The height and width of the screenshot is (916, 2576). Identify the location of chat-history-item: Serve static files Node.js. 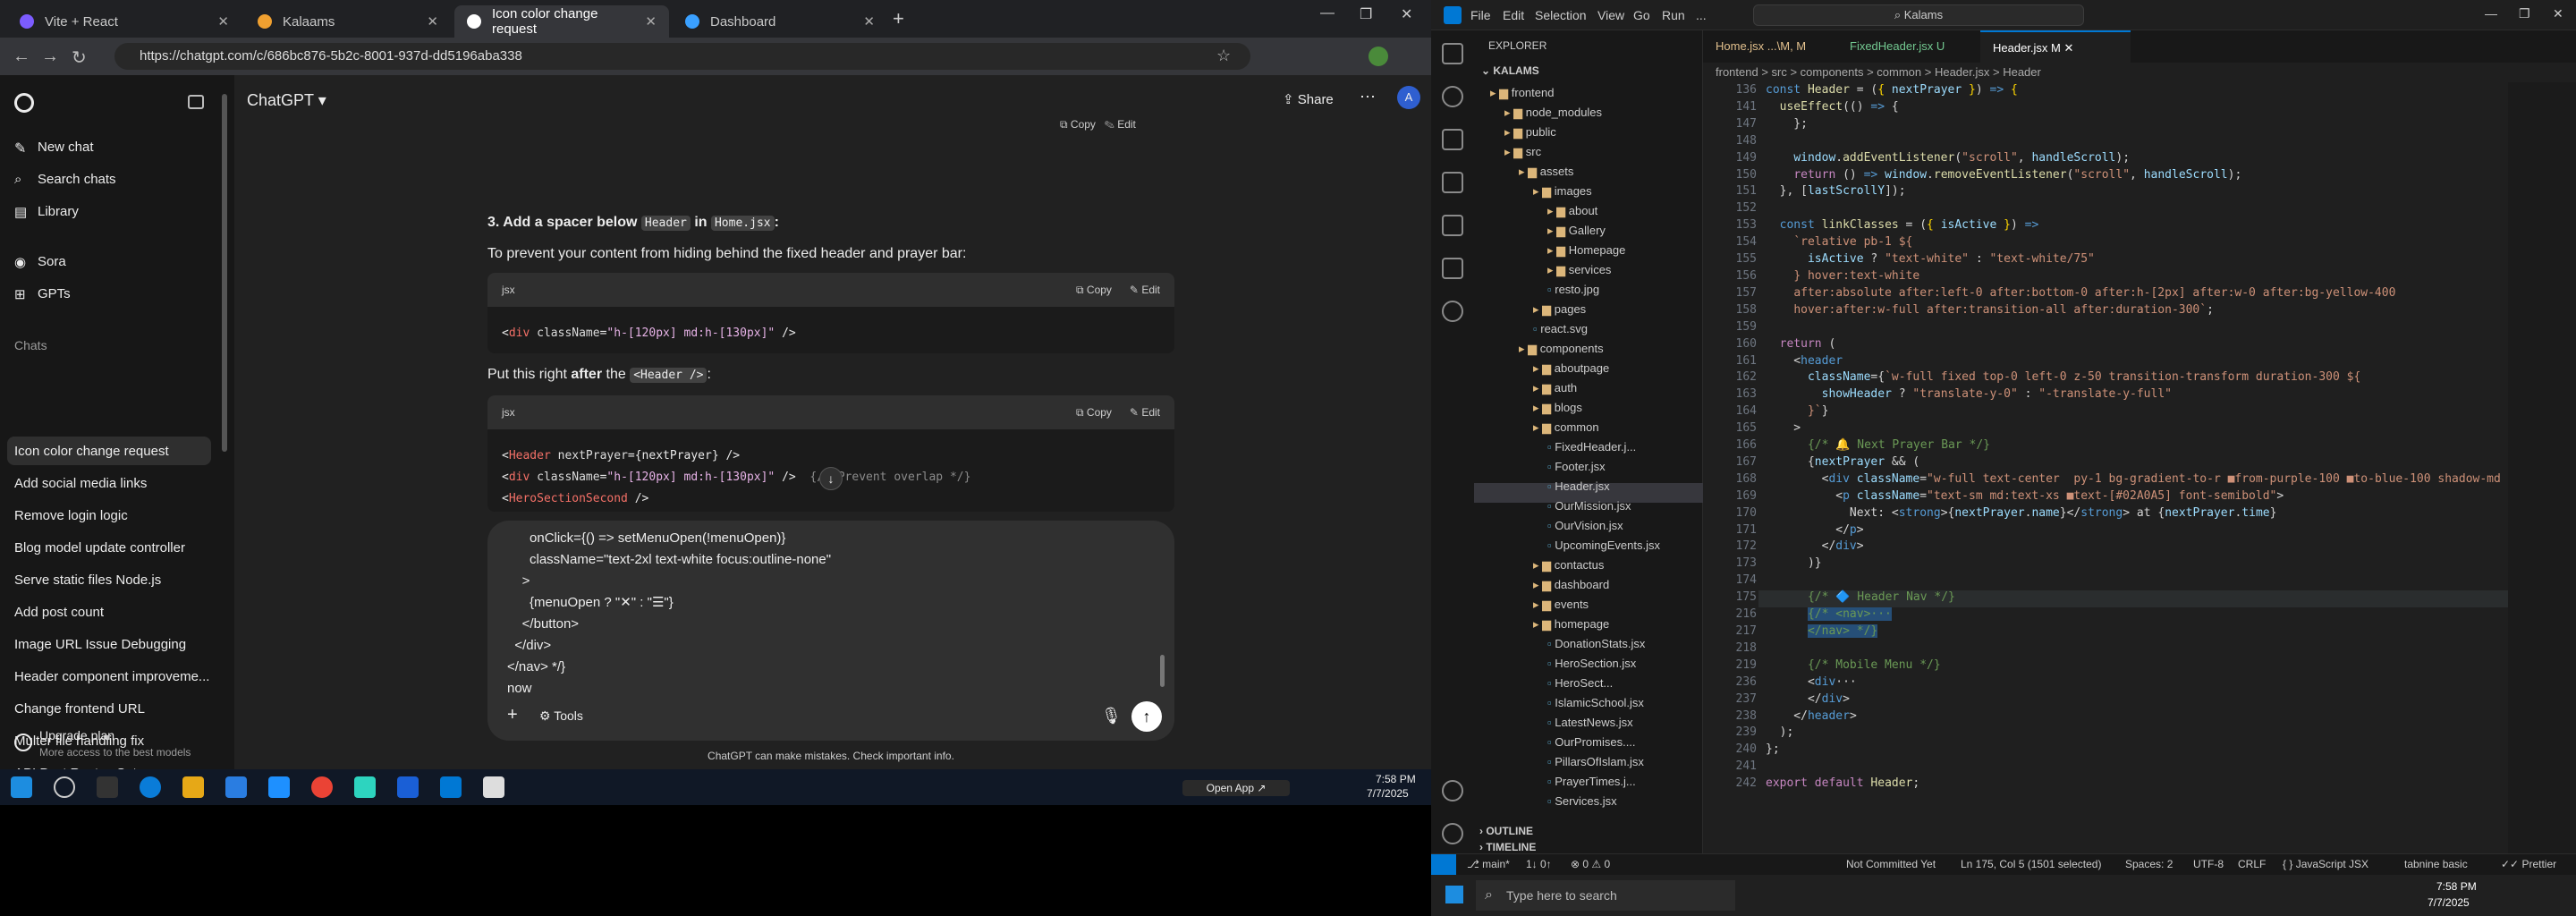
(87, 580).